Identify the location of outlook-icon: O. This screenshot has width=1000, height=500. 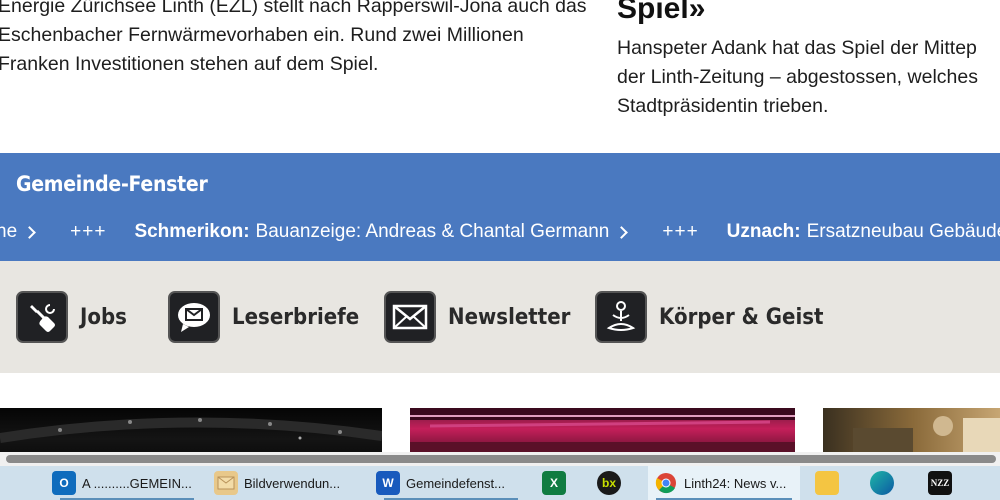
(64, 483).